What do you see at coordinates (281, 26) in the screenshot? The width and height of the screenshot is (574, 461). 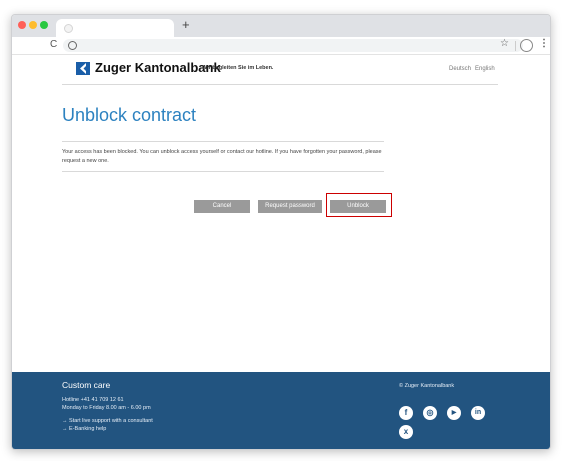 I see `tab-bar: +` at bounding box center [281, 26].